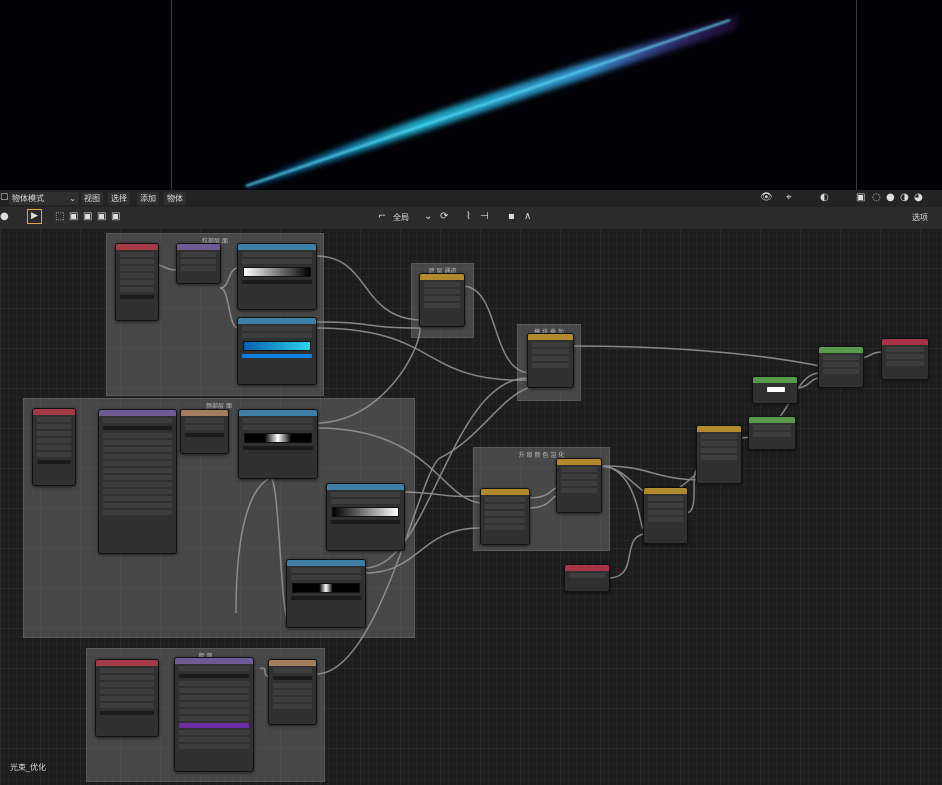  Describe the element at coordinates (115, 216) in the screenshot. I see `select-invert-icon: ▣` at that location.